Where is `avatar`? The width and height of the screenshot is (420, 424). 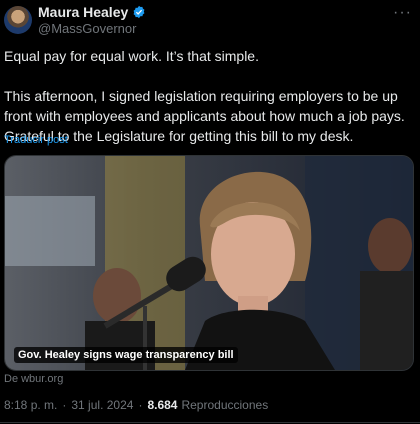
avatar is located at coordinates (18, 20).